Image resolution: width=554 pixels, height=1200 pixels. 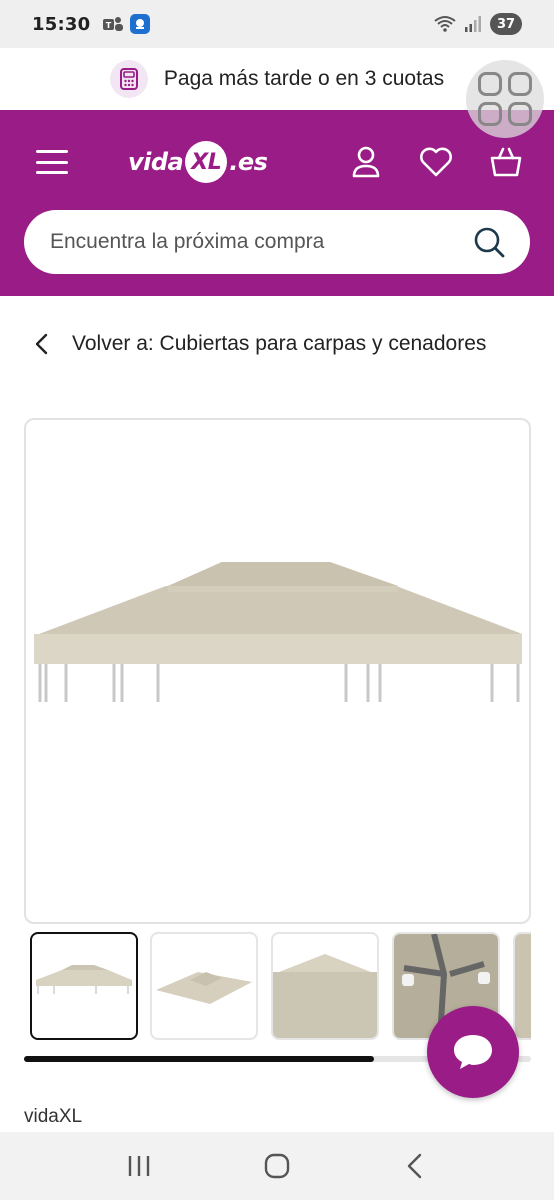 What do you see at coordinates (366, 162) in the screenshot?
I see `account-icon` at bounding box center [366, 162].